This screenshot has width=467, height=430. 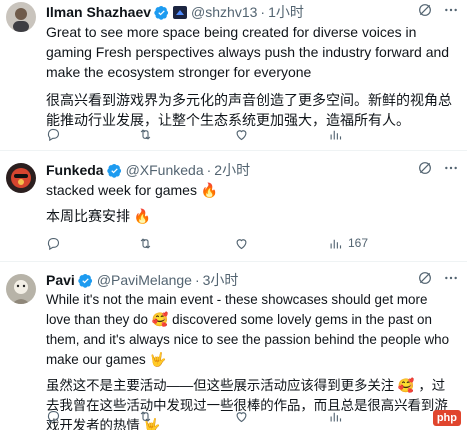 What do you see at coordinates (220, 385) in the screenshot?
I see `tweet-text-zh-1: 虽然这不是主要活动——但这些展示活动应该得到更多关注` at bounding box center [220, 385].